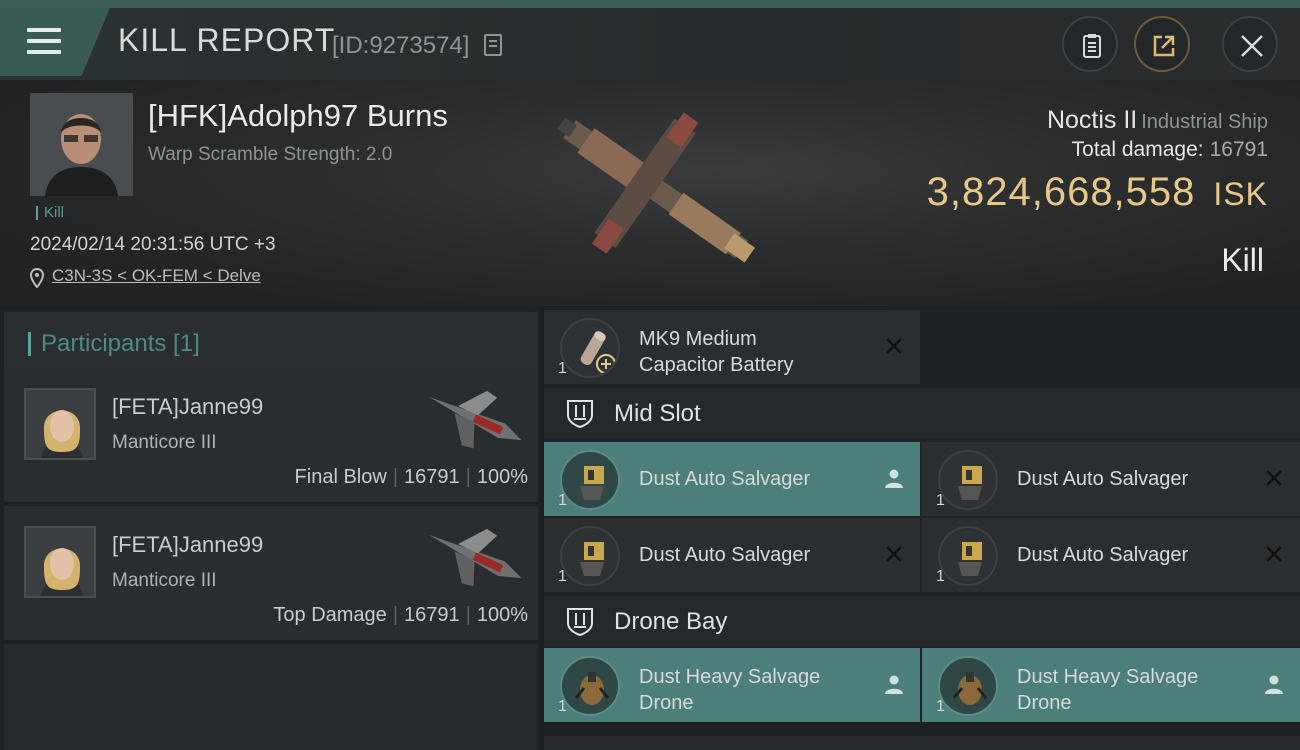 This screenshot has height=750, width=1300. Describe the element at coordinates (1242, 260) in the screenshot. I see `kill-result: Kill` at that location.